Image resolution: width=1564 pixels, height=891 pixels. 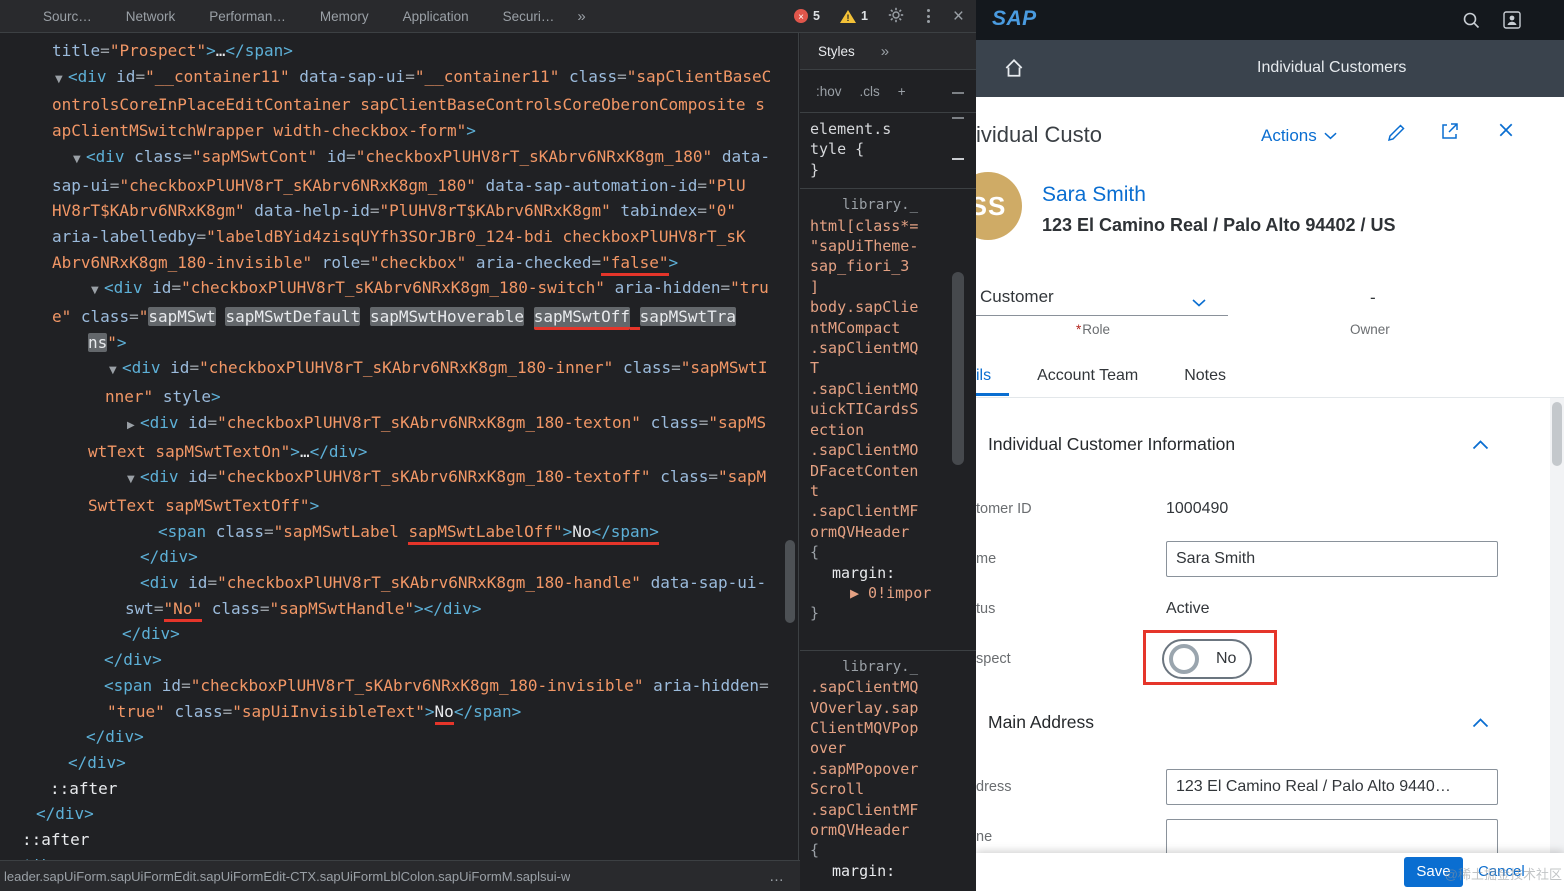 I want to click on tab-account-team: Account Team, so click(x=1087, y=376).